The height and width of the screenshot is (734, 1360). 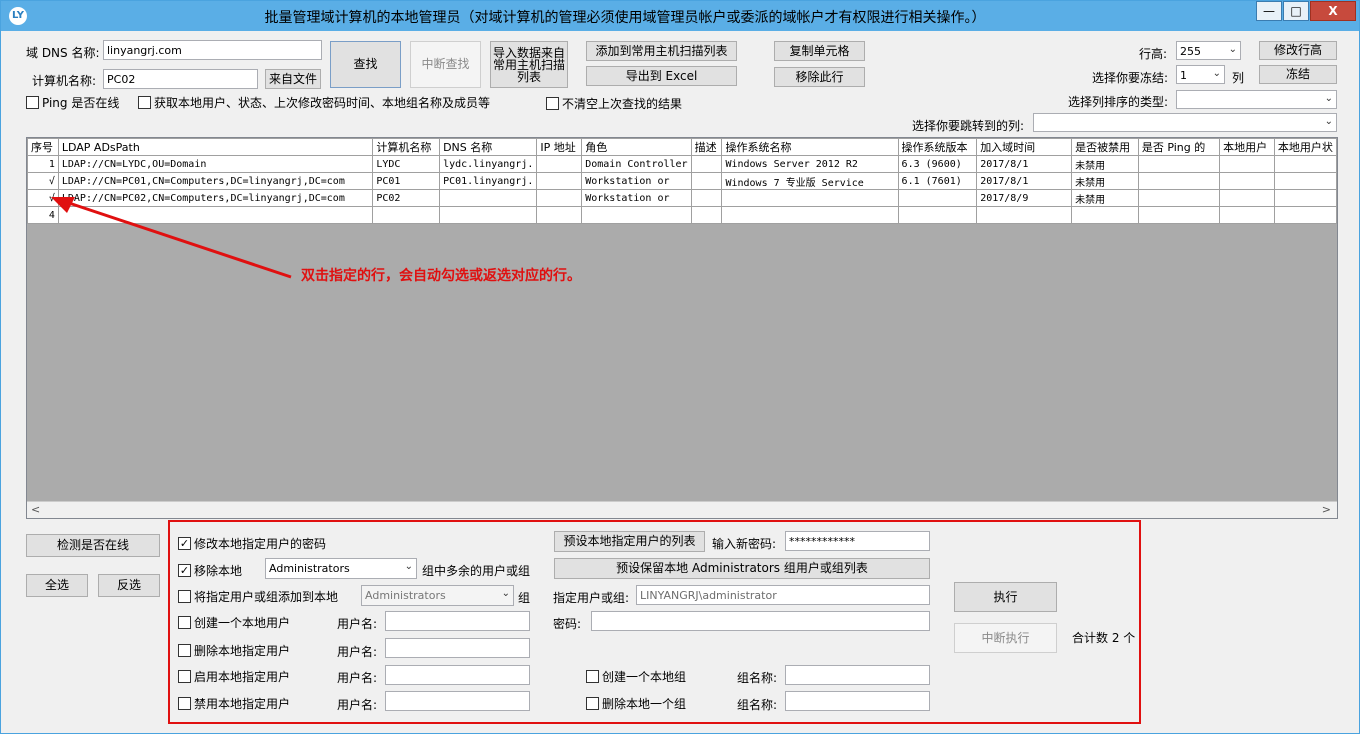 What do you see at coordinates (783, 595) in the screenshot?
I see `specified-user-input: LINYANGRJ\administrator` at bounding box center [783, 595].